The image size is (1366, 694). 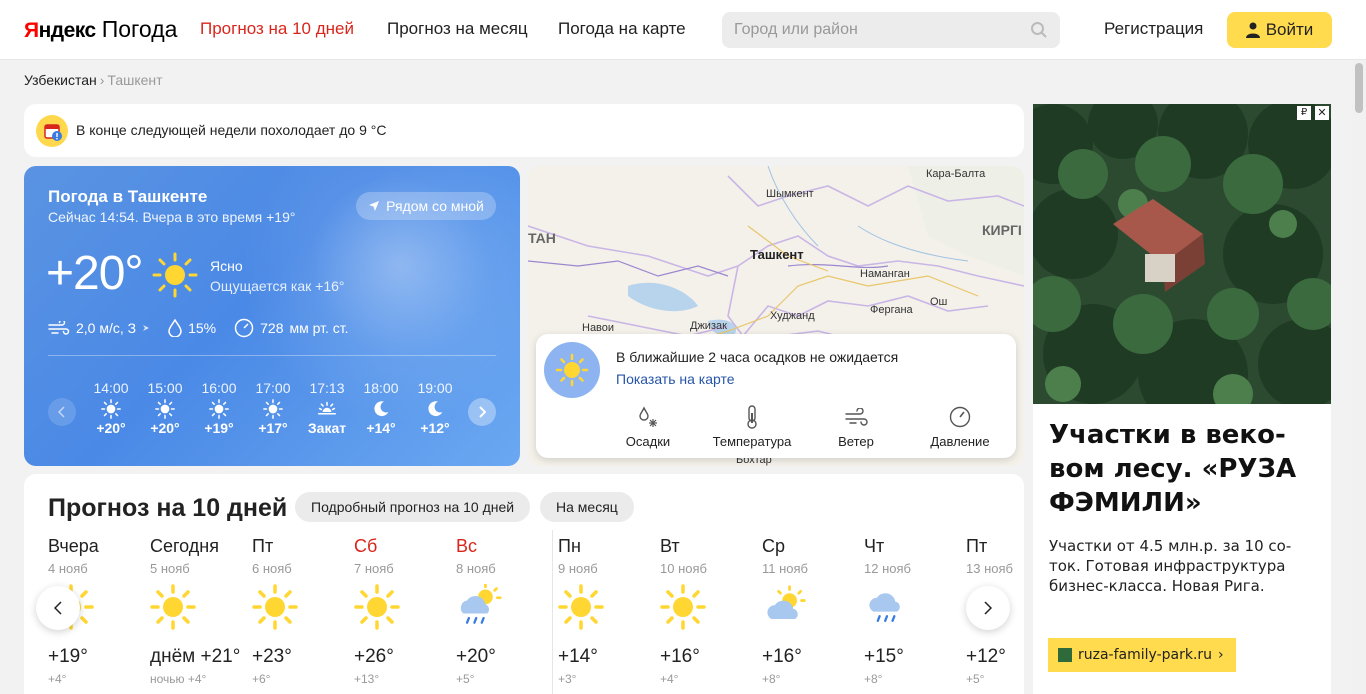 What do you see at coordinates (100, 29) in the screenshot?
I see `yandex-pogoda-logo: Яндекс Погода` at bounding box center [100, 29].